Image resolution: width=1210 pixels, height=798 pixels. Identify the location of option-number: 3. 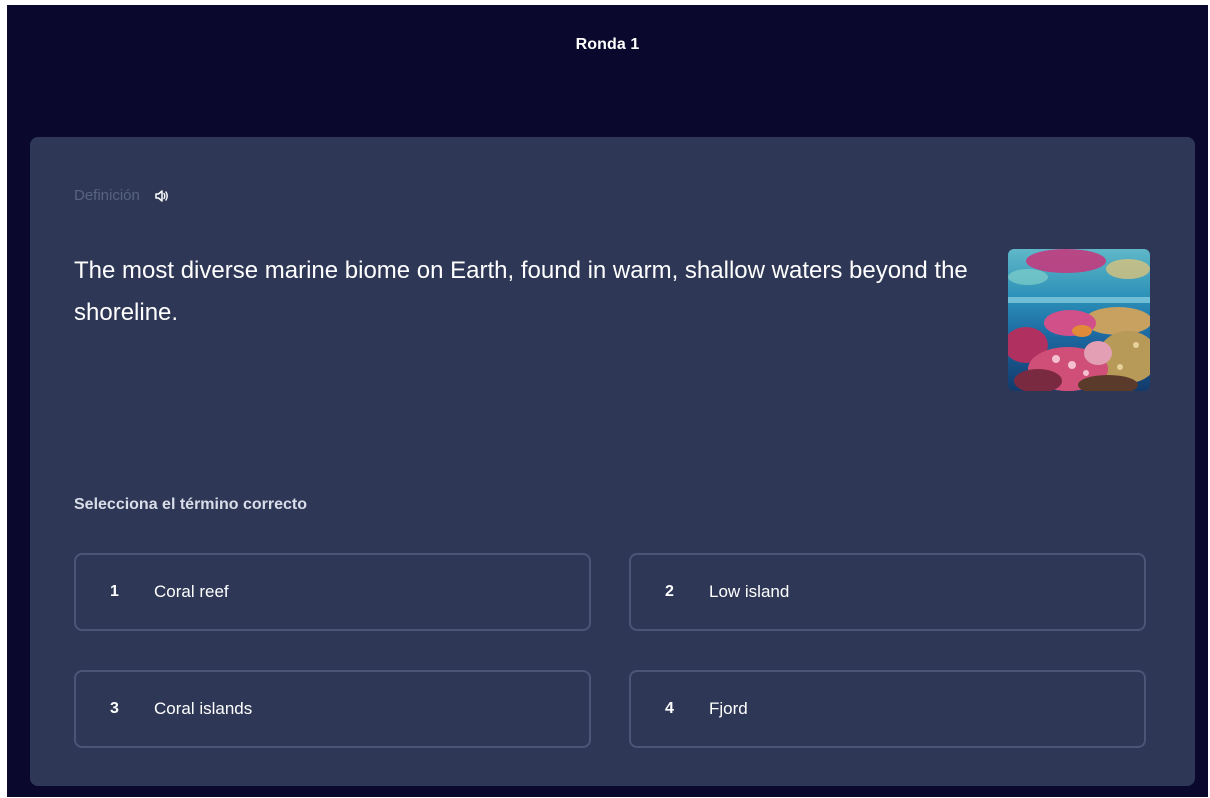
(114, 708).